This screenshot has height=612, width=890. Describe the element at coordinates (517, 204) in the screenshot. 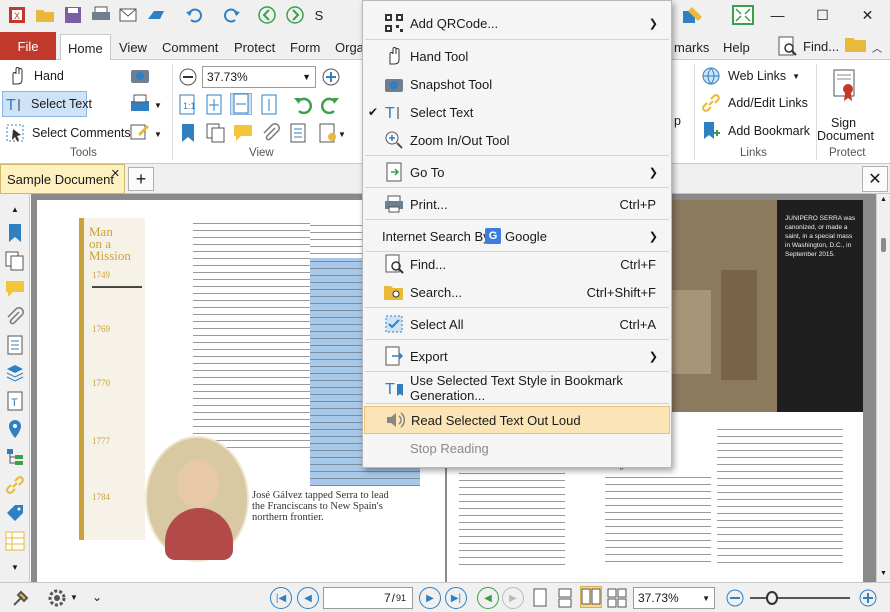

I see `menu-item-print: Print... Ctrl+P` at that location.